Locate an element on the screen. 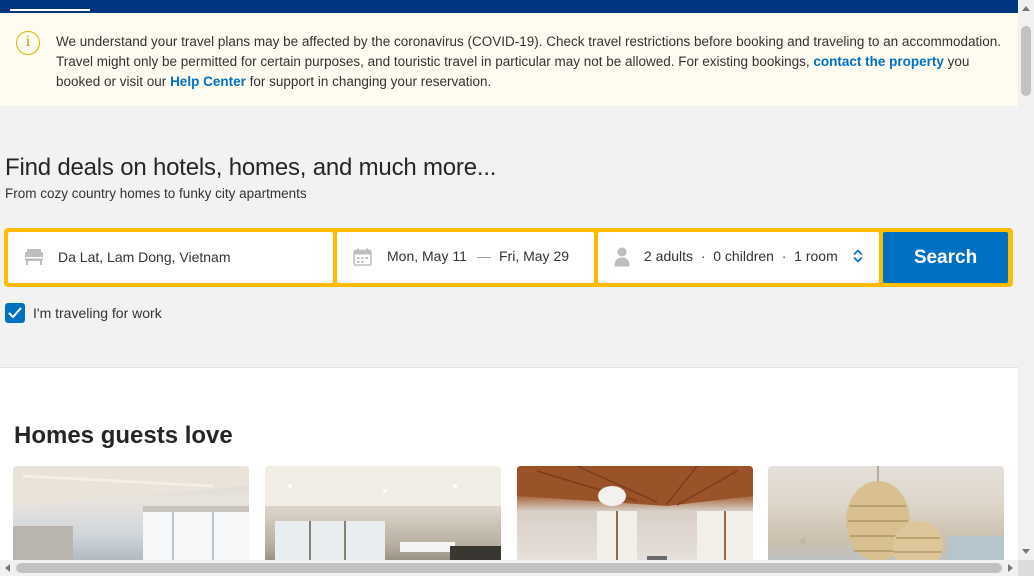  bed-icon is located at coordinates (34, 257).